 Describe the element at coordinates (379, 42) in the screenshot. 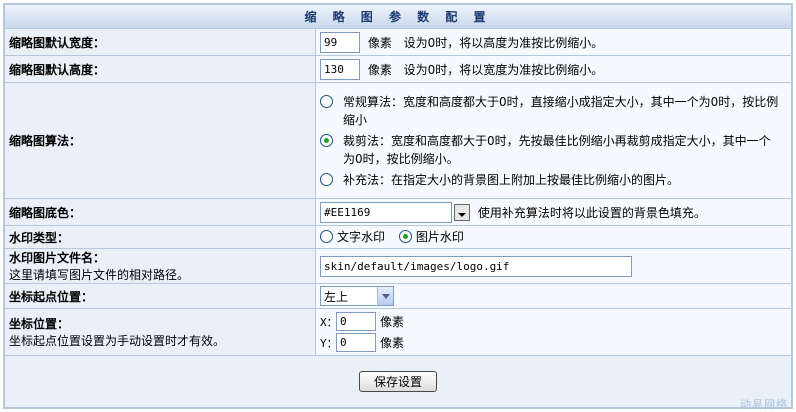

I see `width-unit: 像素` at that location.